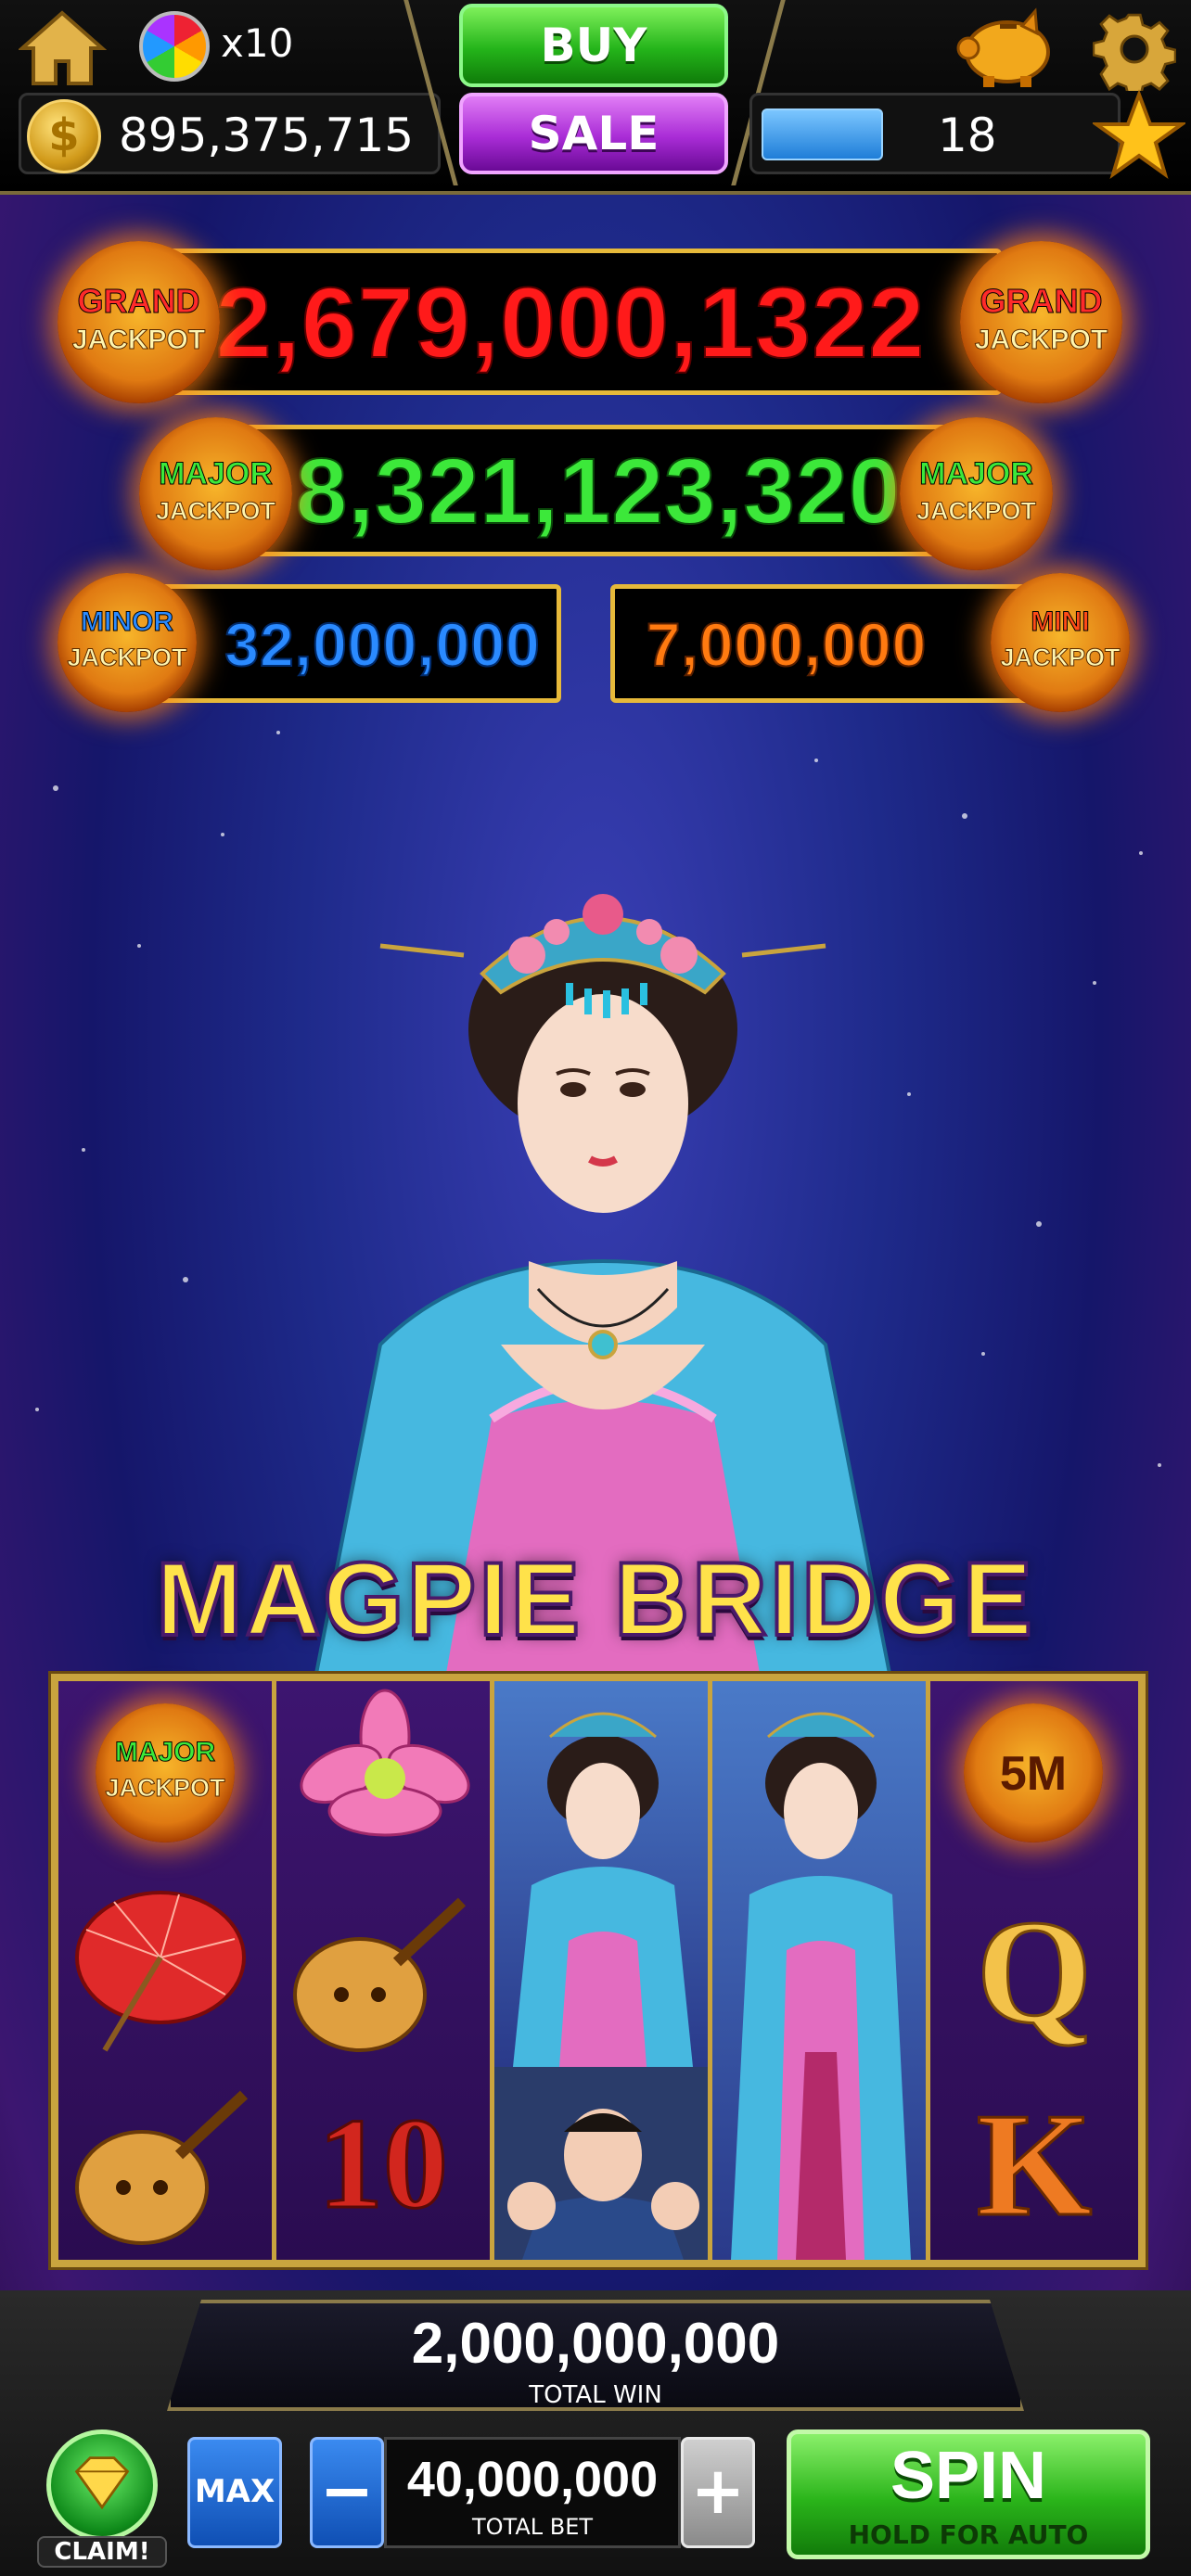 This screenshot has width=1191, height=2576. I want to click on home-icon, so click(63, 48).